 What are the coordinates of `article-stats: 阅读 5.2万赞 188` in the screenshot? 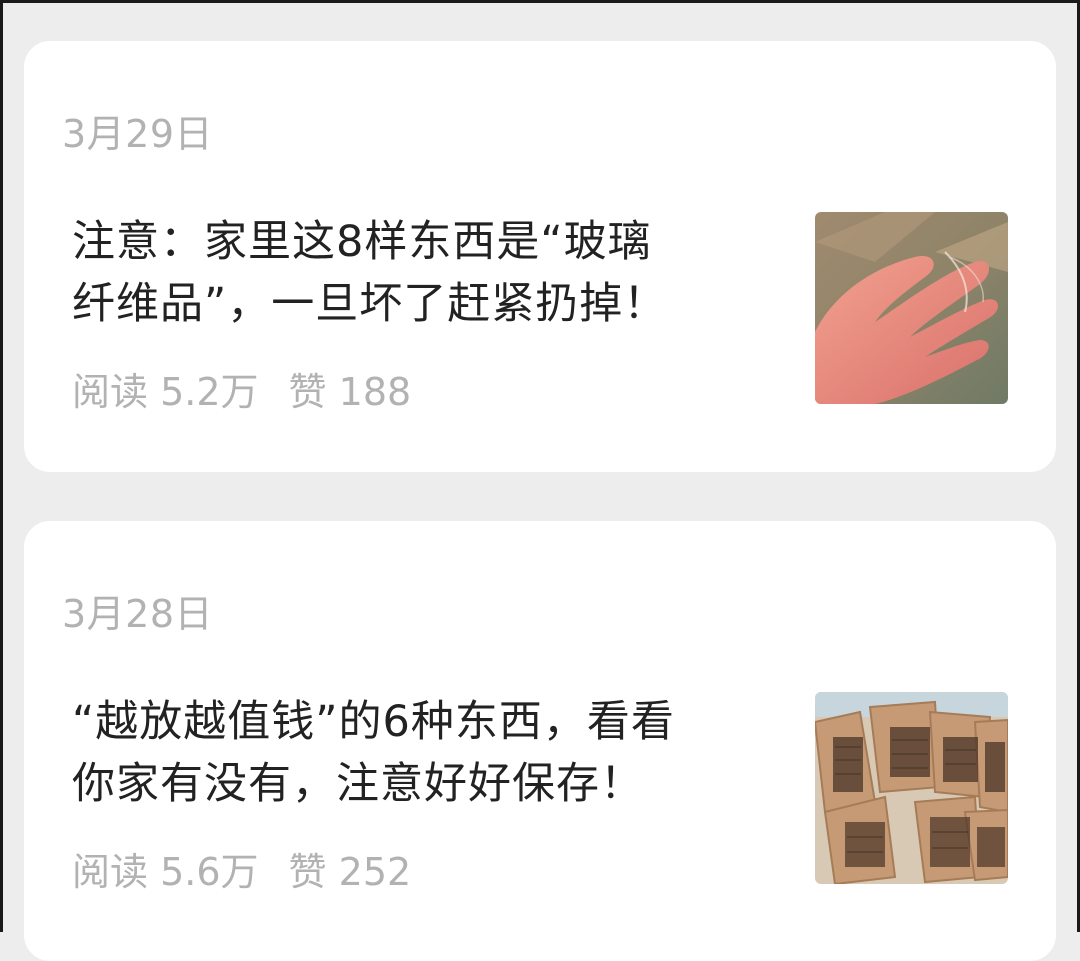 It's located at (241, 388).